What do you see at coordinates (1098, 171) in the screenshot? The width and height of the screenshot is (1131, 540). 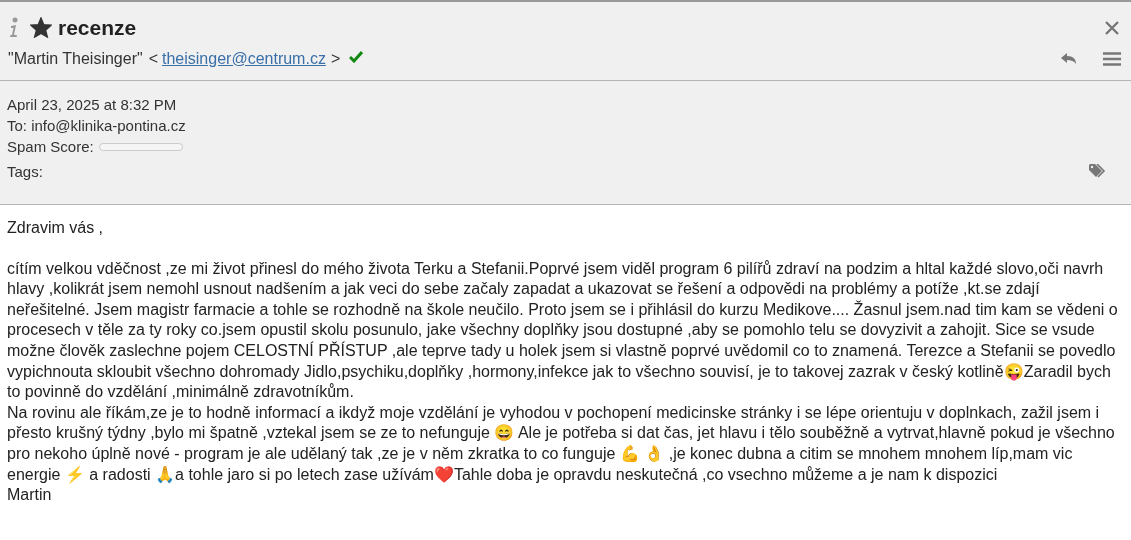 I see `tag-icon` at bounding box center [1098, 171].